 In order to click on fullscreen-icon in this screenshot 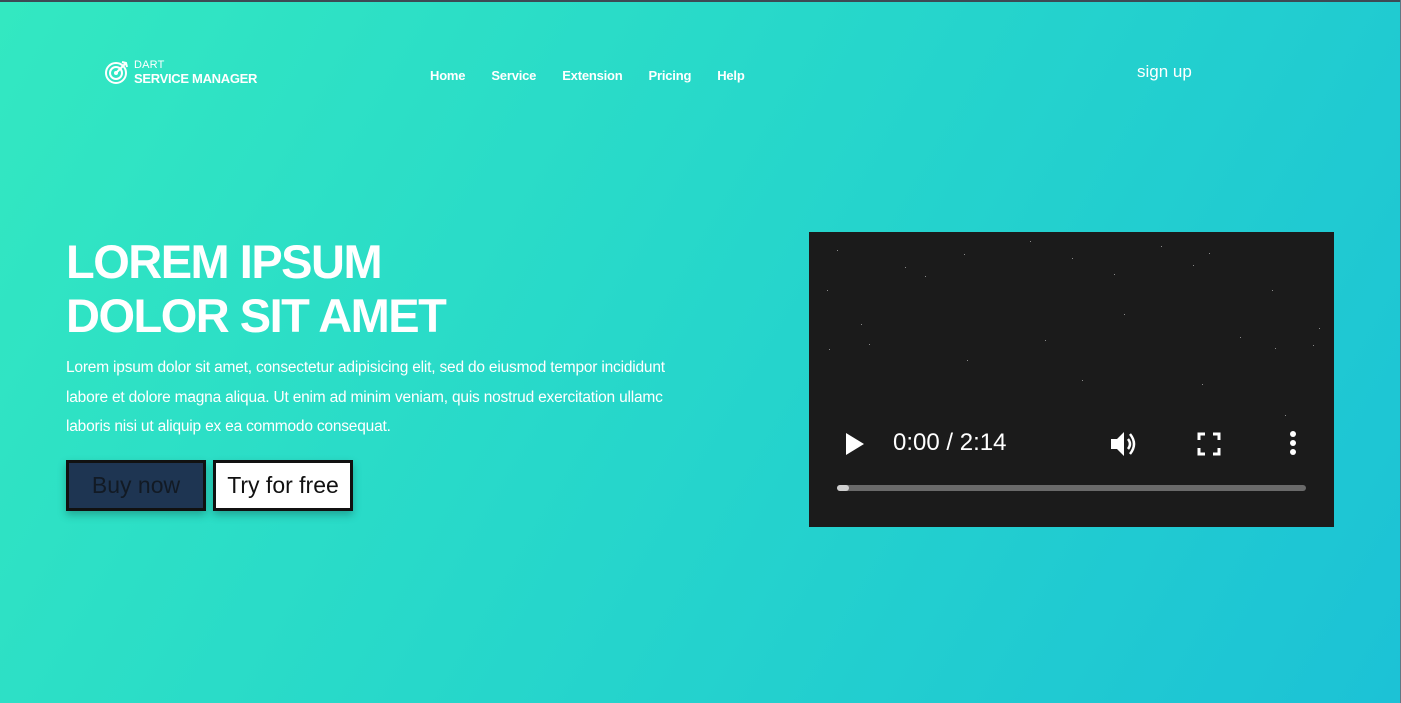, I will do `click(1209, 444)`.